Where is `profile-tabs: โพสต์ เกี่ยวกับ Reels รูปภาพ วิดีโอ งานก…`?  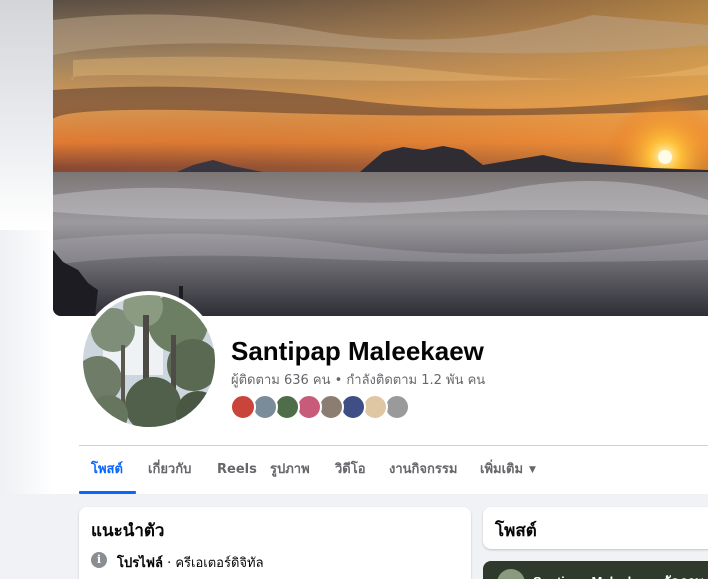
profile-tabs: โพสต์ เกี่ยวกับ Reels รูปภาพ วิดีโอ งานก… is located at coordinates (393, 470).